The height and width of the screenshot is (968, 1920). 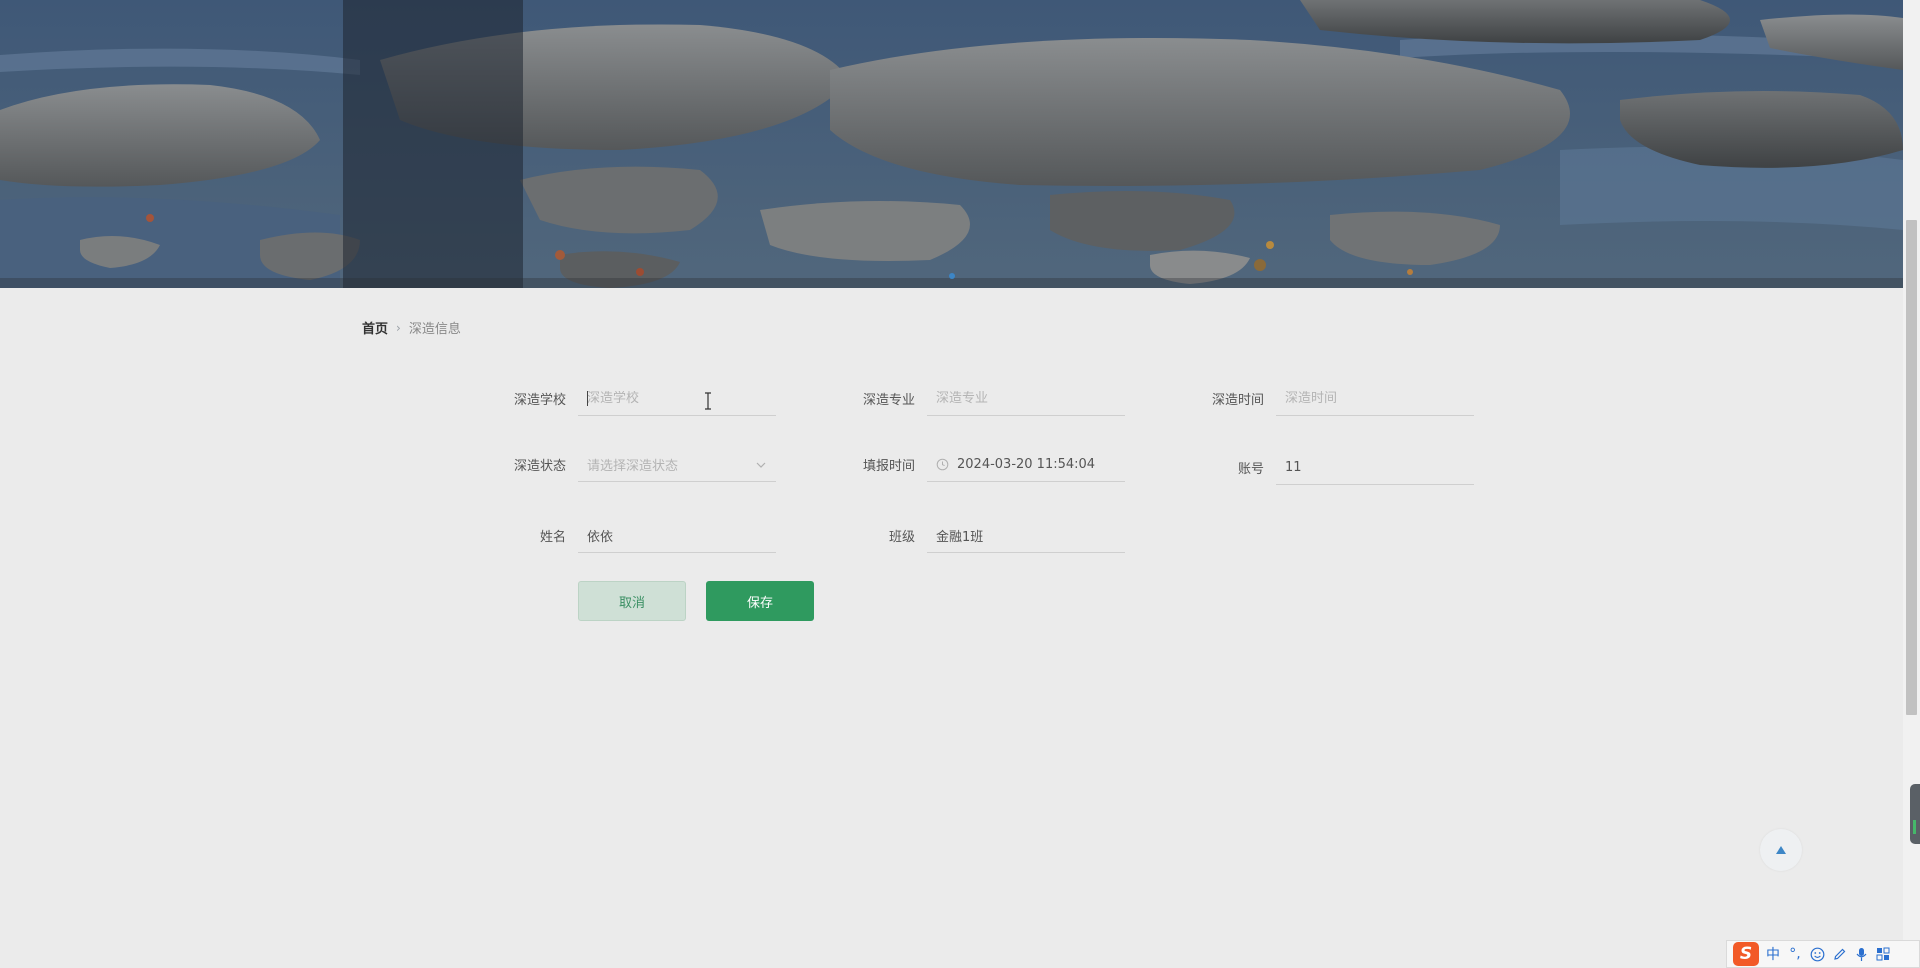 I want to click on class-field, so click(x=1026, y=536).